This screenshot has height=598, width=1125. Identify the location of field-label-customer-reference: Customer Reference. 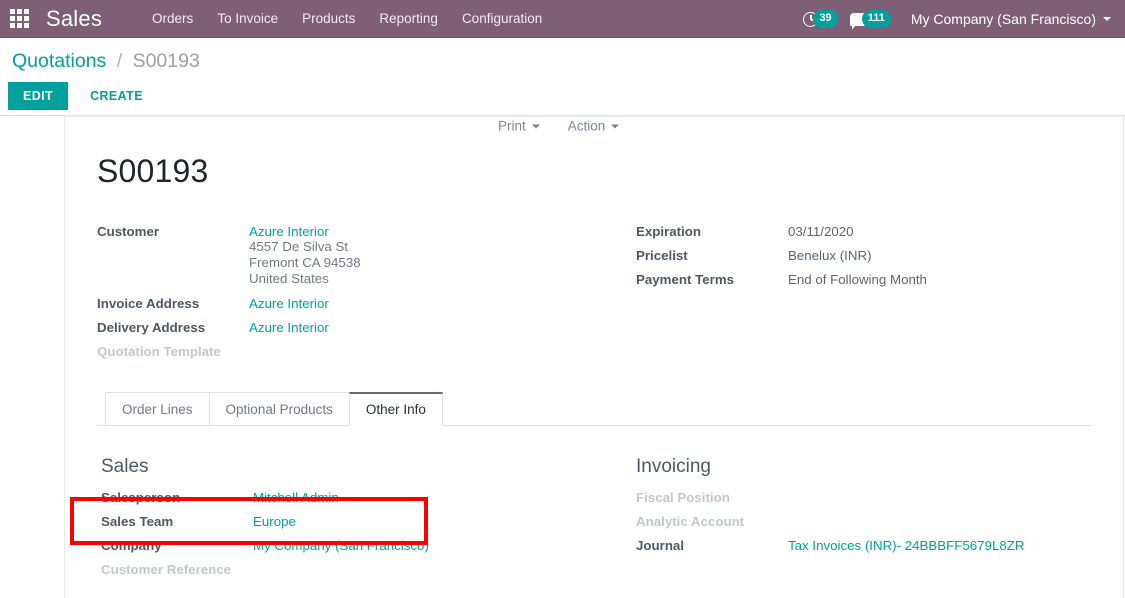
(166, 569).